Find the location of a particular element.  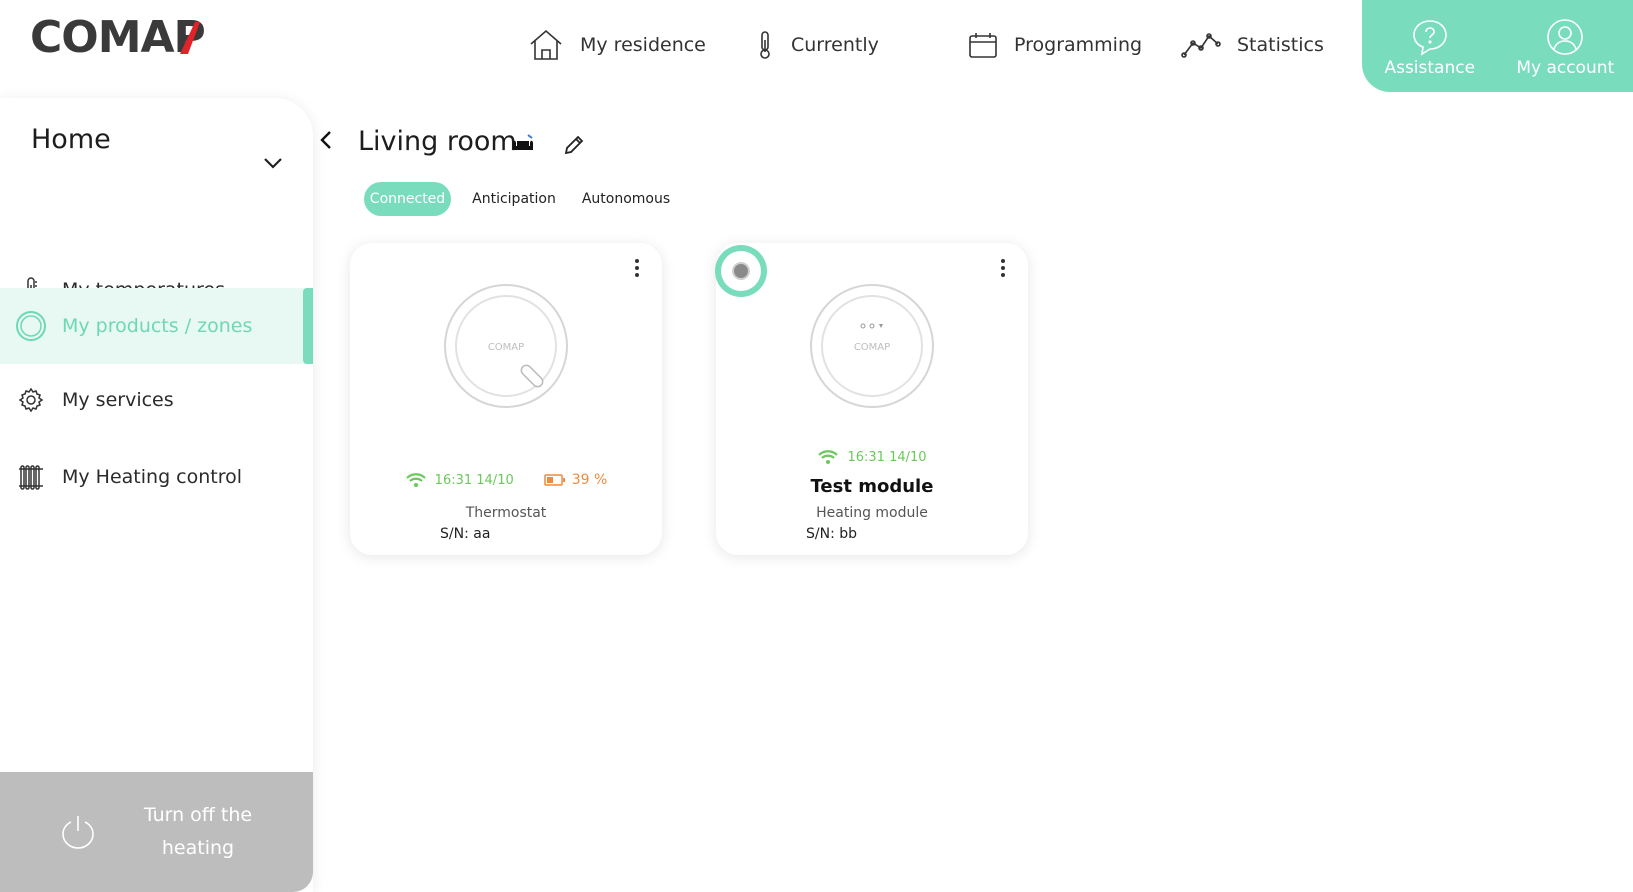

radiator-icon is located at coordinates (31, 477).